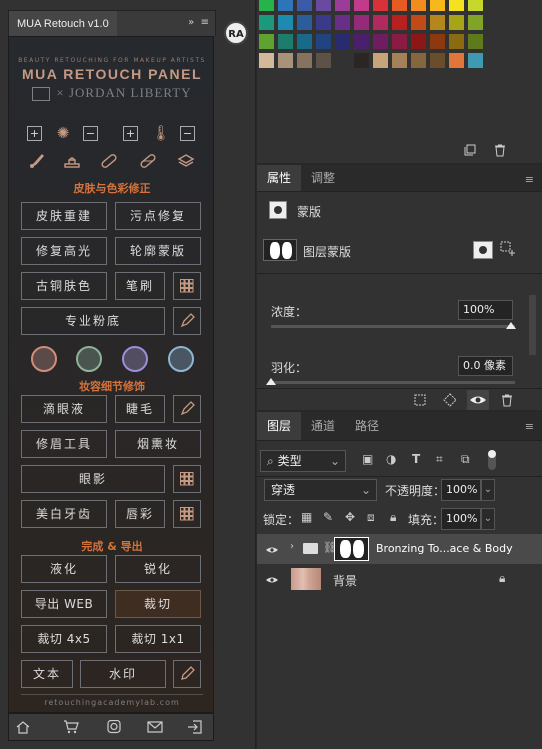 This screenshot has height=749, width=542. I want to click on patch-icon, so click(148, 161).